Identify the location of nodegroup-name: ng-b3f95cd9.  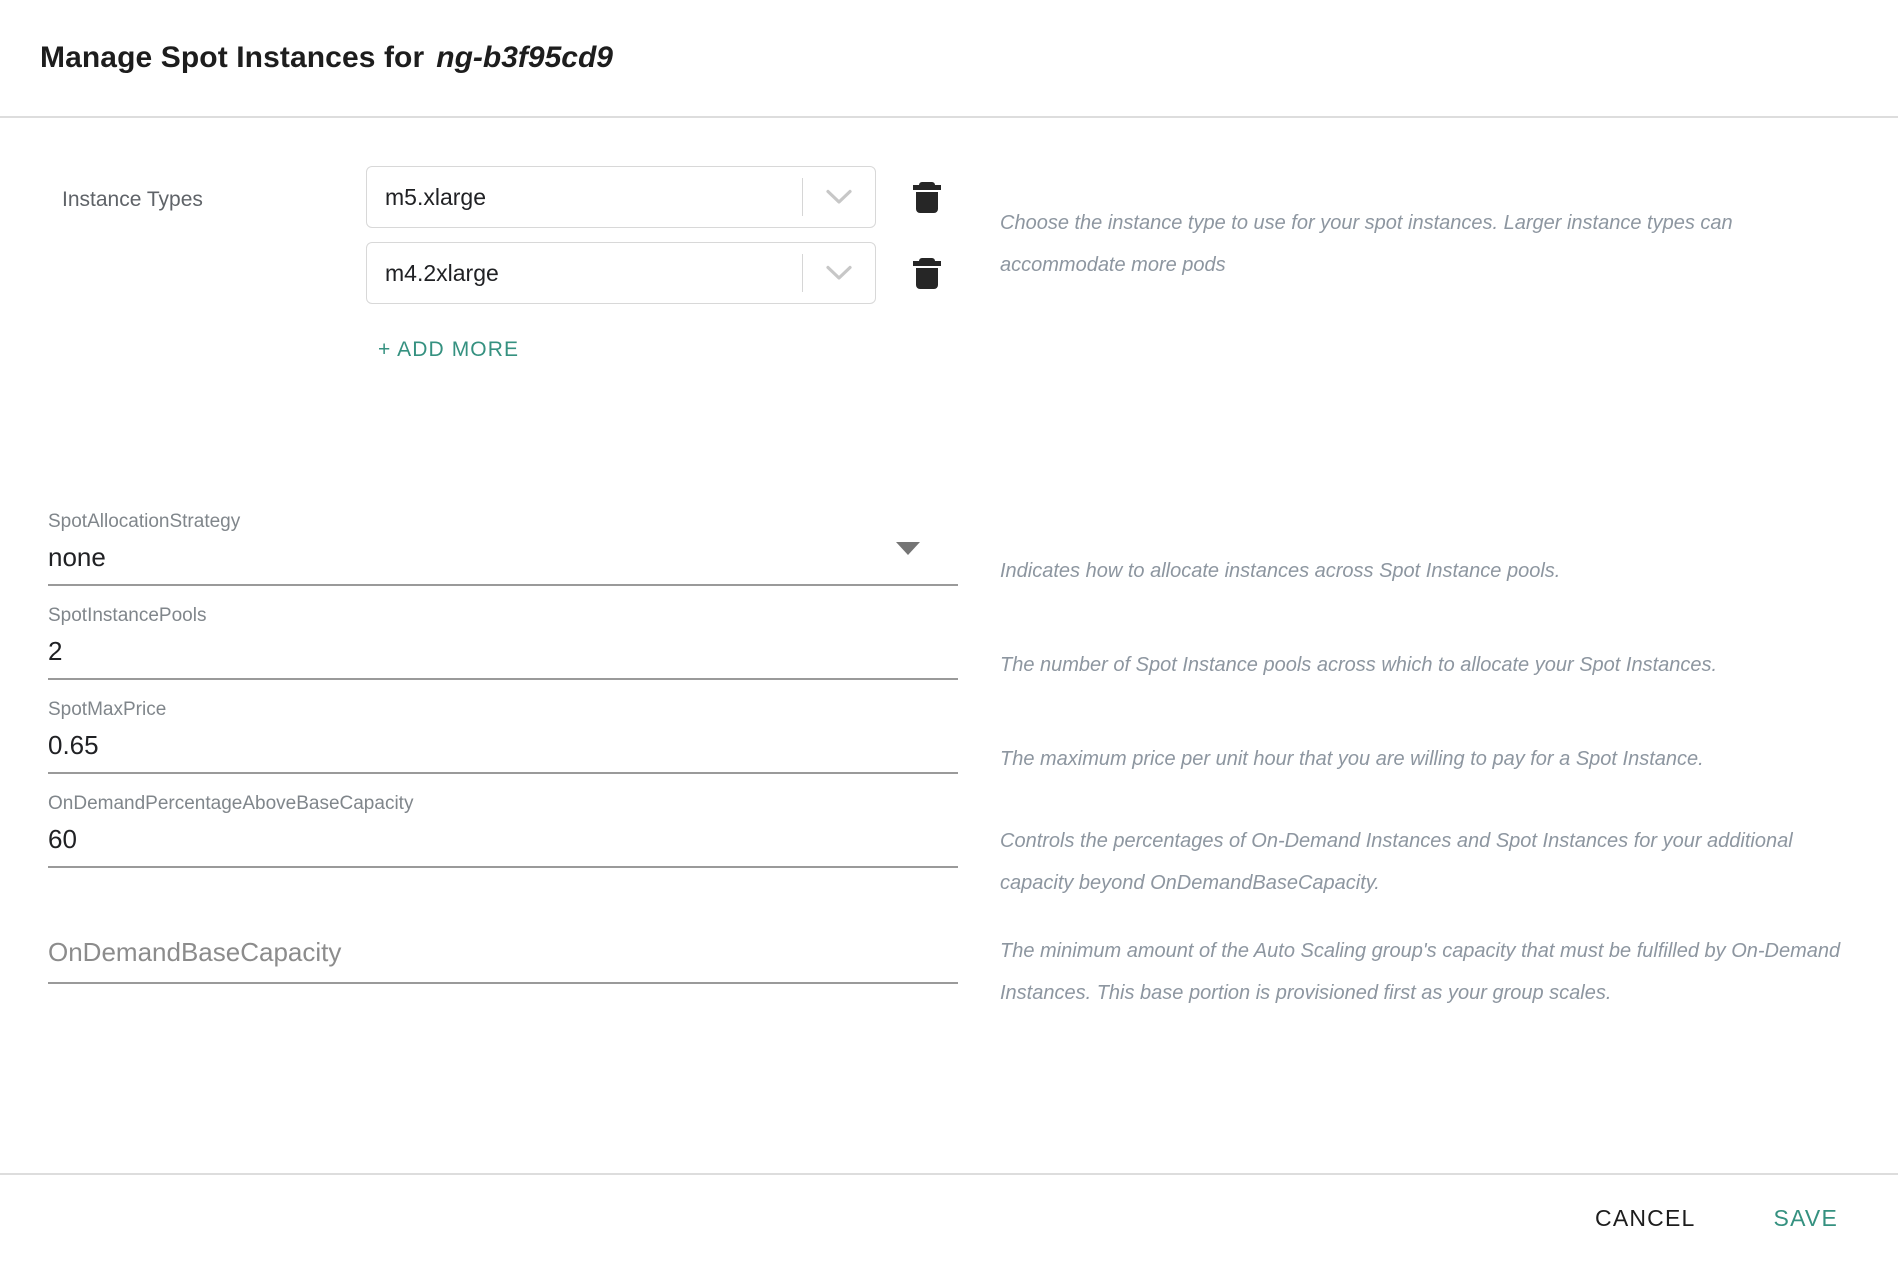
(524, 57).